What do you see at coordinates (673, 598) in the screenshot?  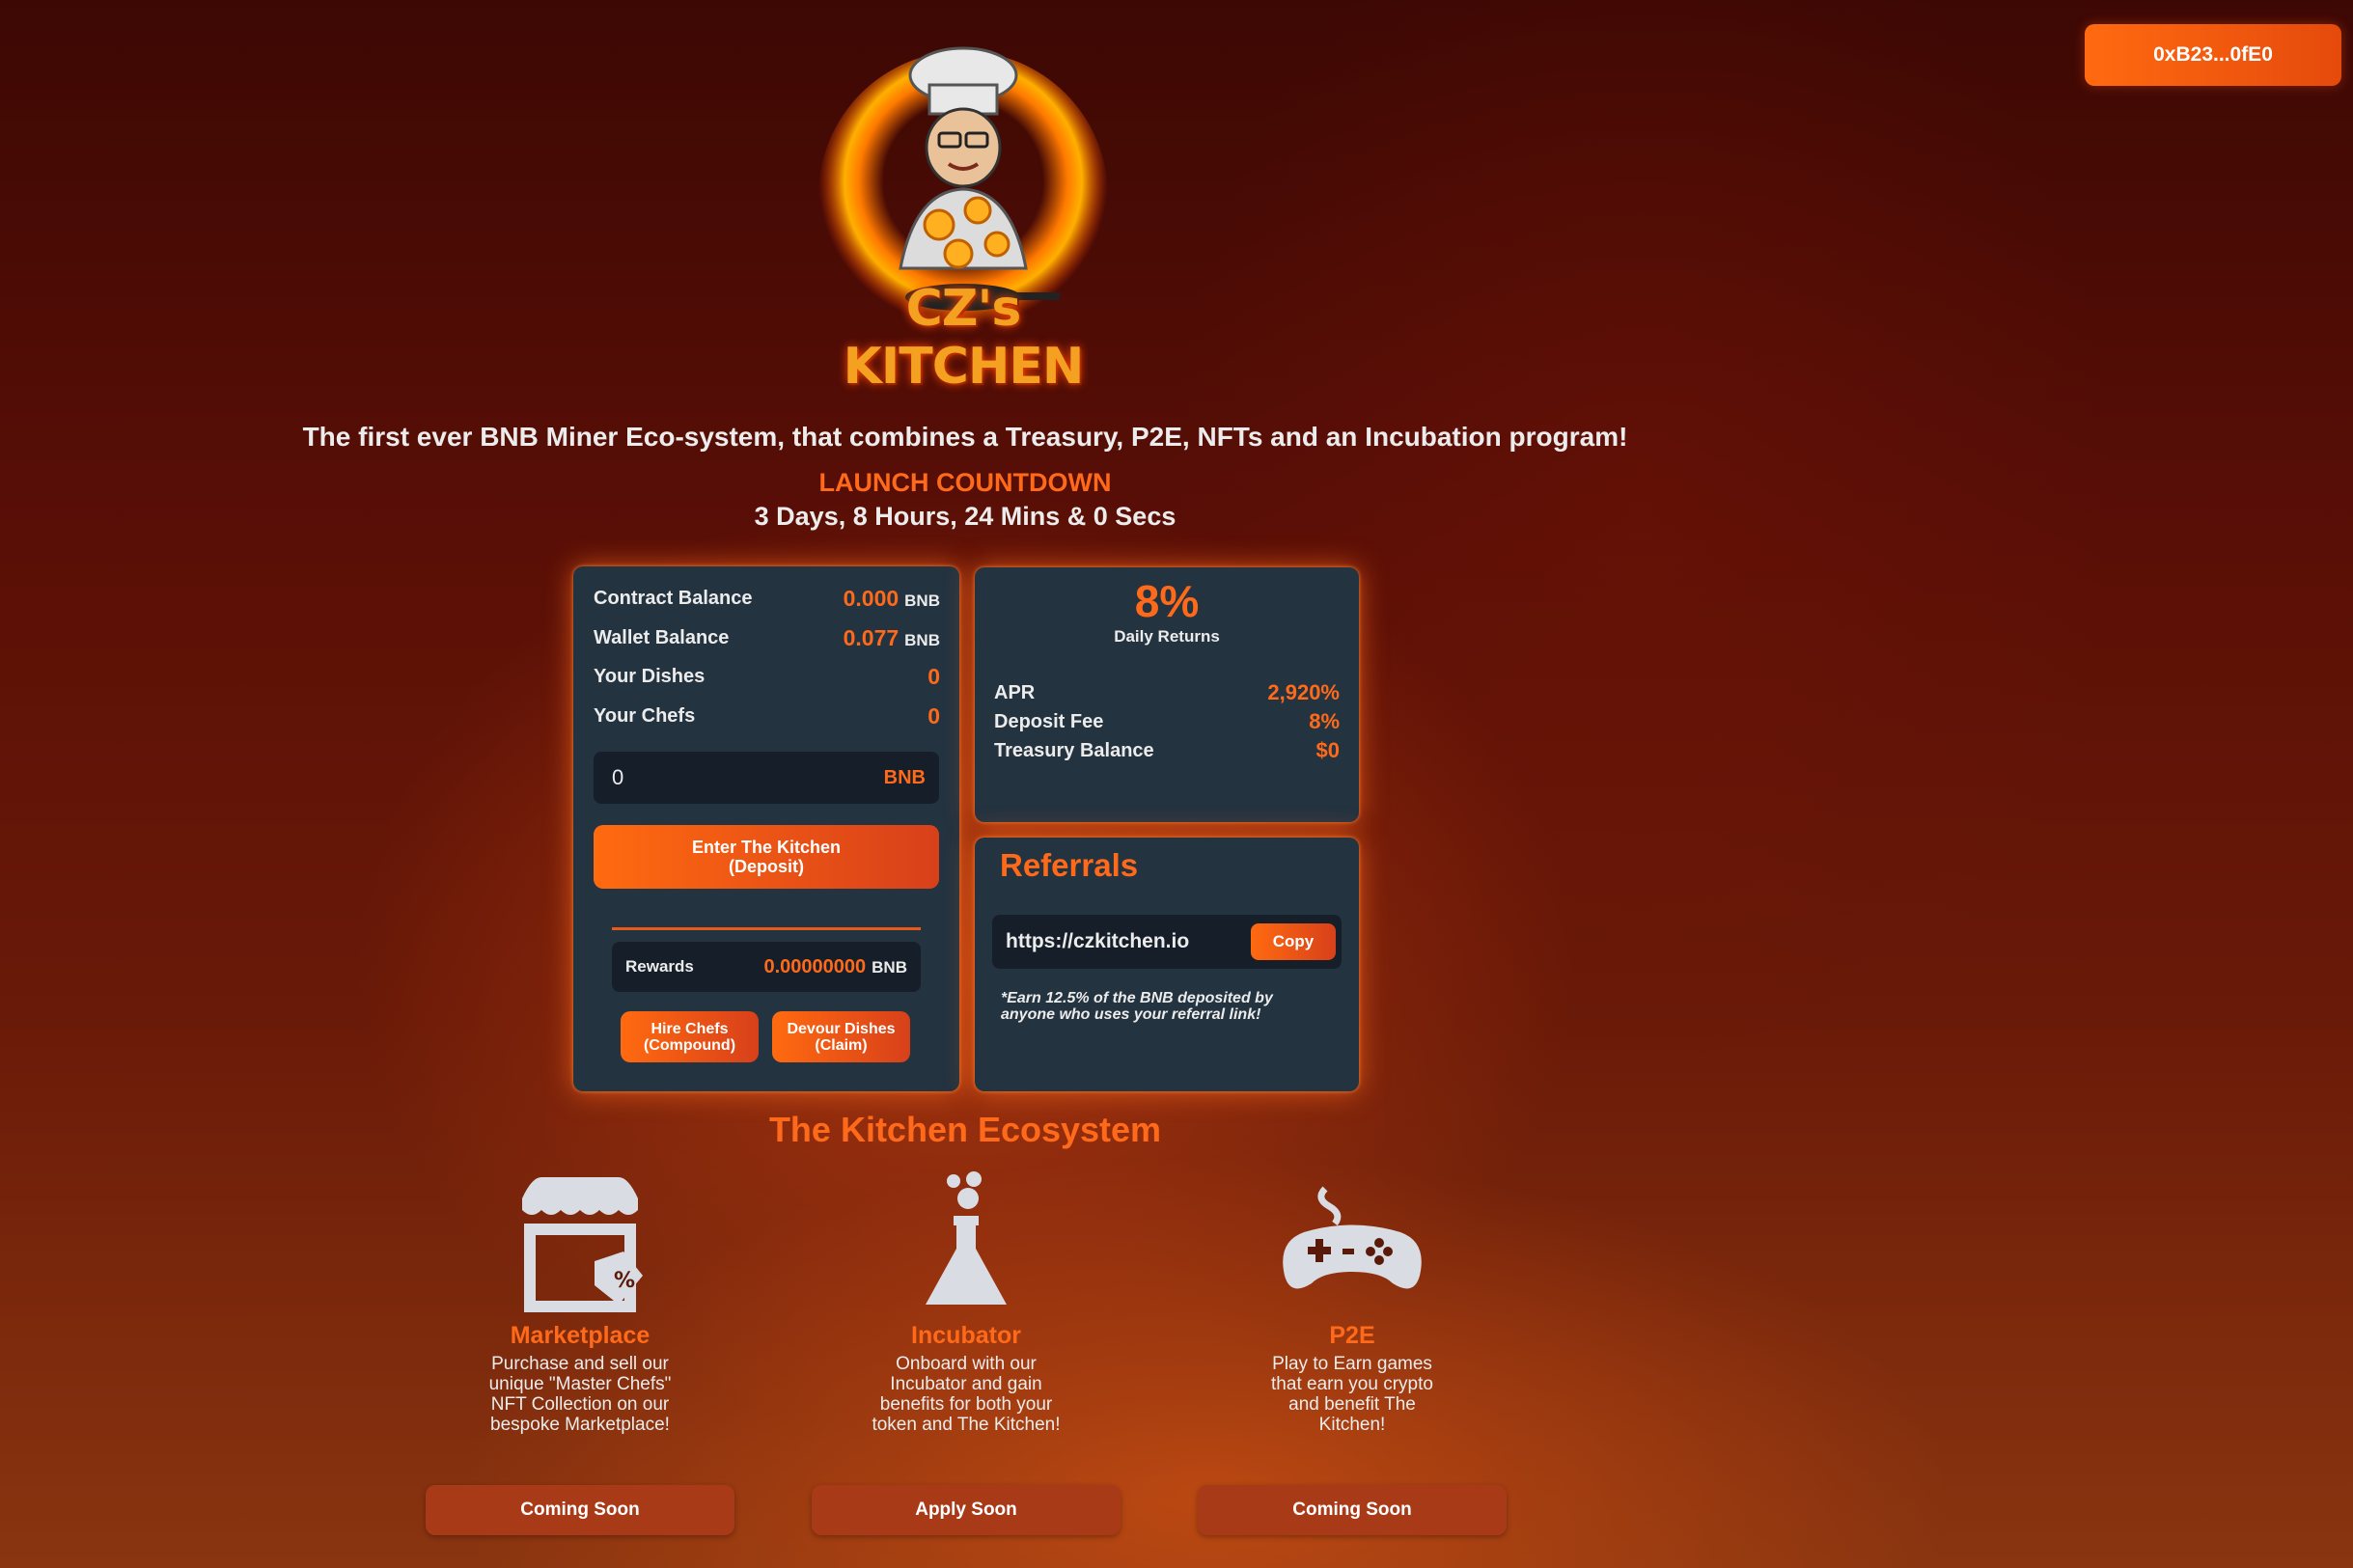 I see `contract-balance-label: Contract Balance` at bounding box center [673, 598].